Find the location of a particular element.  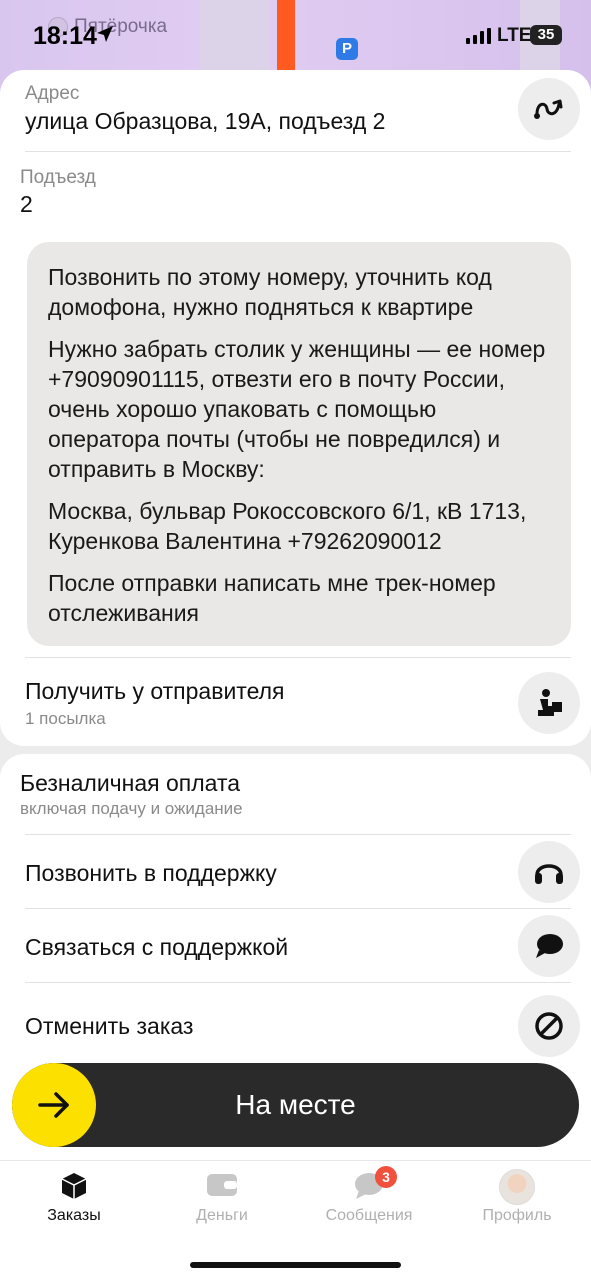

address-value: улица Образцова, 19А, подъезд 2 is located at coordinates (205, 121).